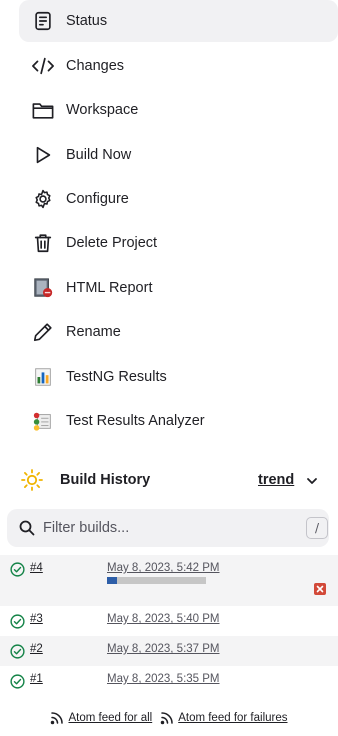 The height and width of the screenshot is (736, 338). What do you see at coordinates (97, 199) in the screenshot?
I see `task-label: Configure` at bounding box center [97, 199].